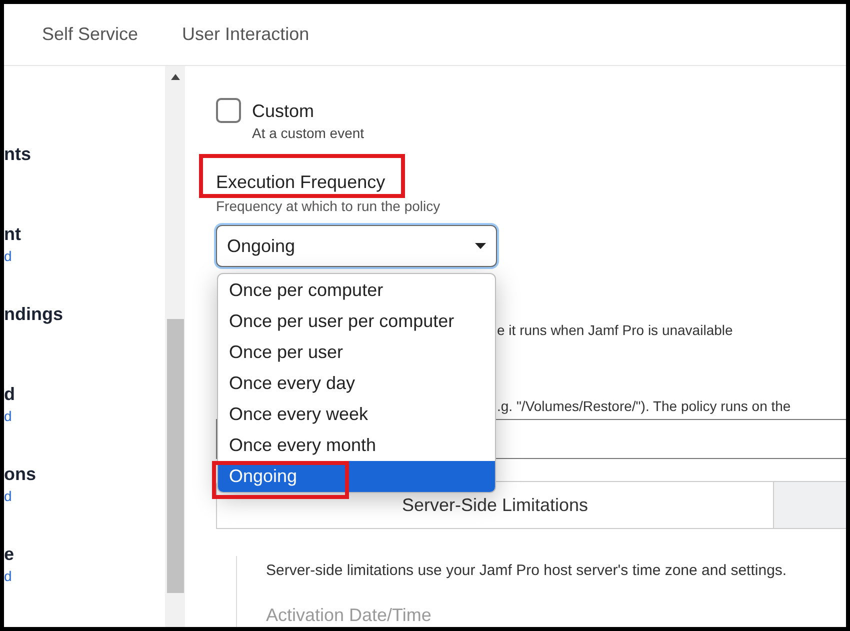  What do you see at coordinates (9, 394) in the screenshot?
I see `sidebar-item-title: d` at bounding box center [9, 394].